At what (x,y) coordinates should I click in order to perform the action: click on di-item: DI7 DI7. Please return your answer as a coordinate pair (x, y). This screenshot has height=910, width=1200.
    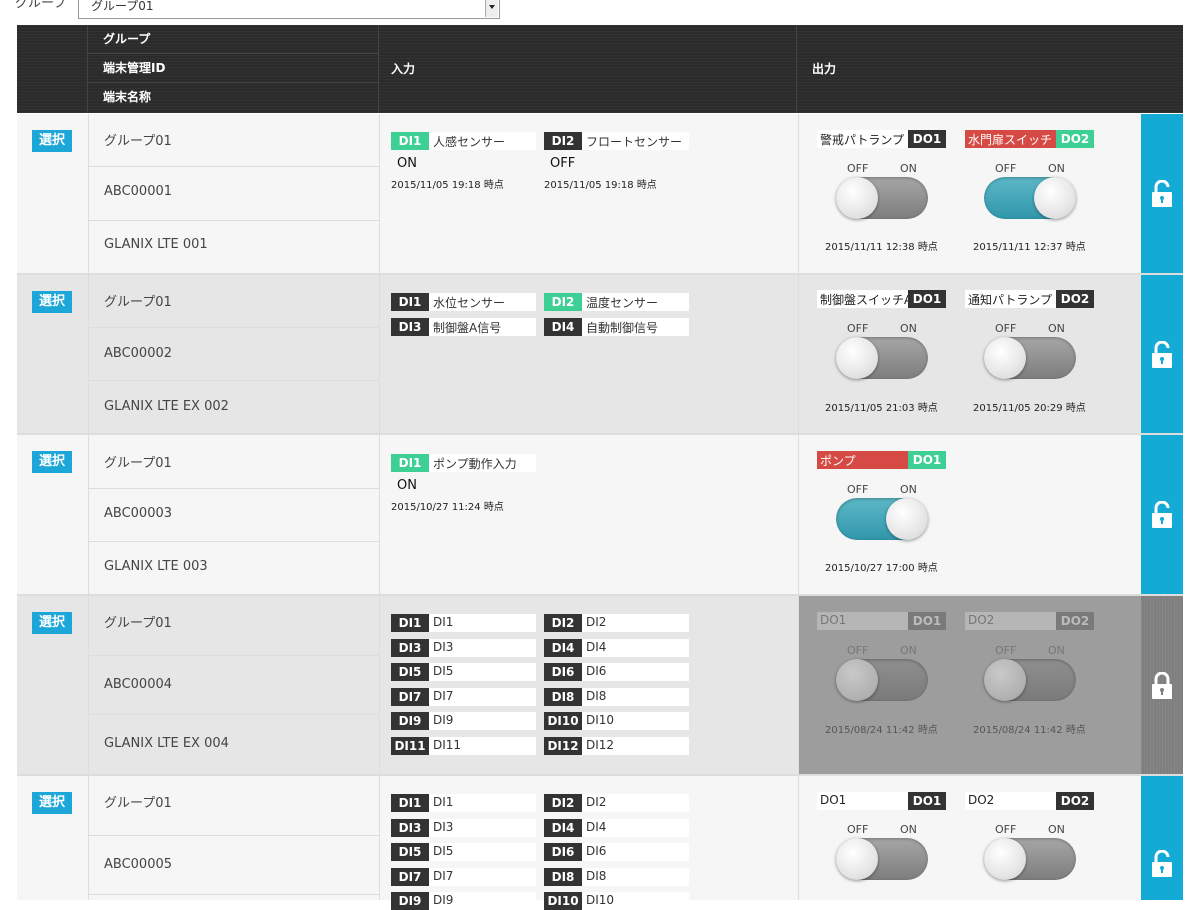
    Looking at the image, I should click on (463, 697).